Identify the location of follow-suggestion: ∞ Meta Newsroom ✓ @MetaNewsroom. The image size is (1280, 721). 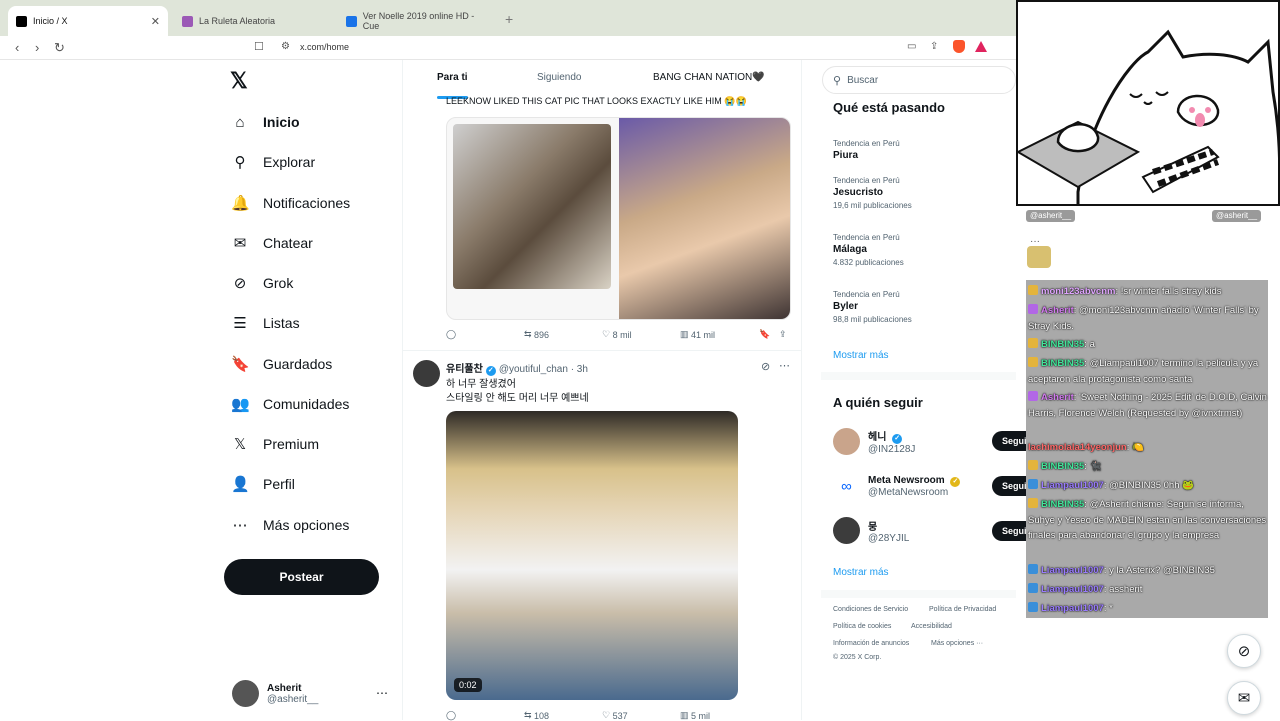
(898, 486).